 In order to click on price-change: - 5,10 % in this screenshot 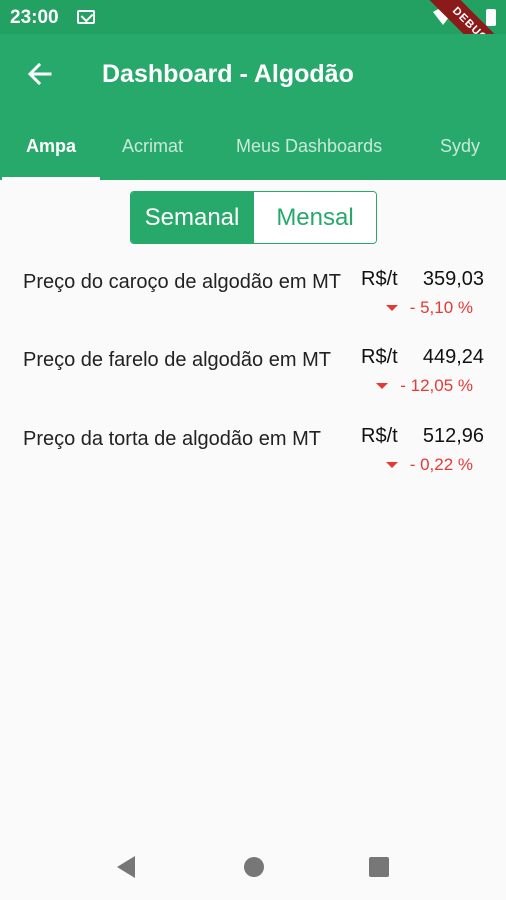, I will do `click(429, 308)`.